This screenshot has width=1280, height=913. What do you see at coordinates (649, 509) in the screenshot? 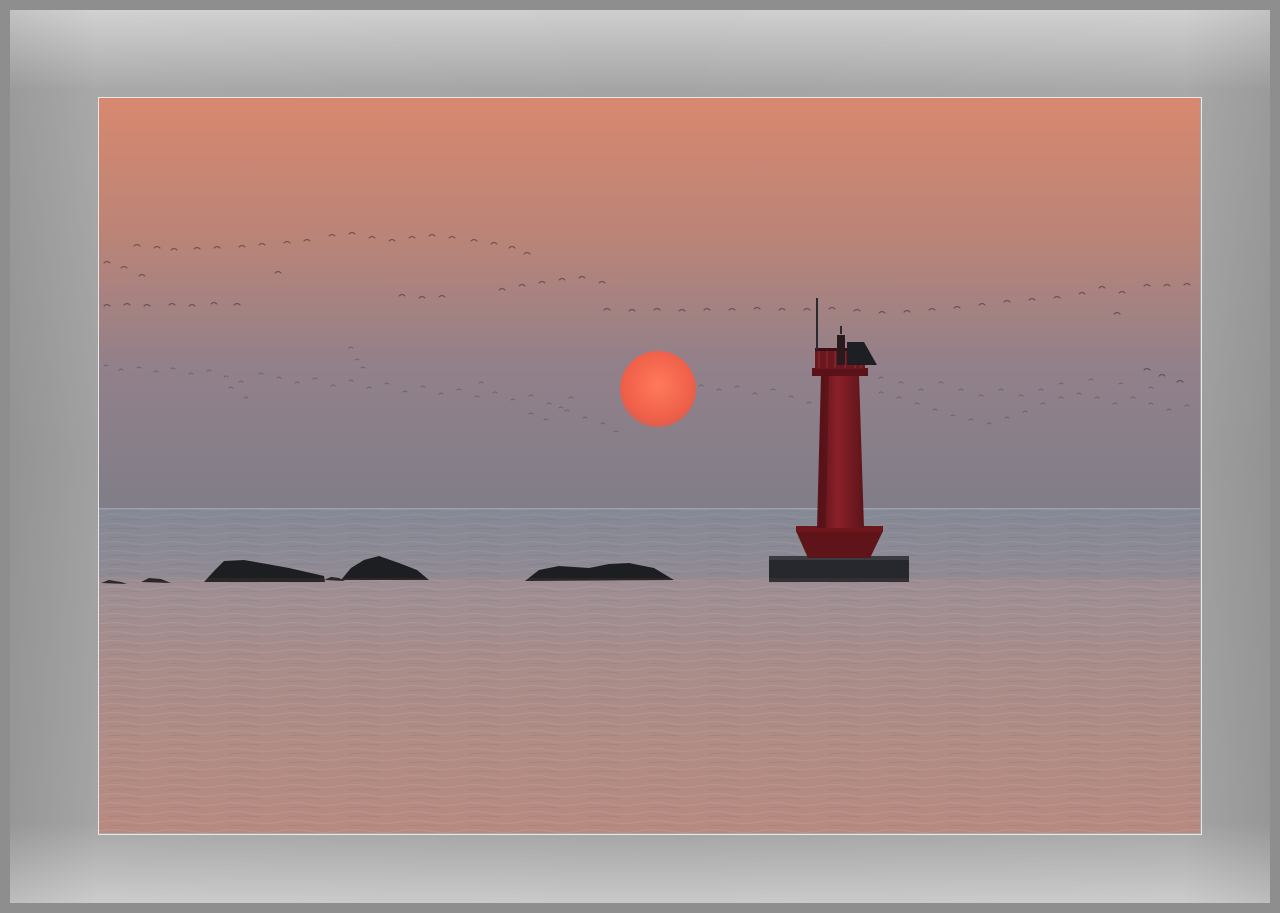
I see `horizon-line` at bounding box center [649, 509].